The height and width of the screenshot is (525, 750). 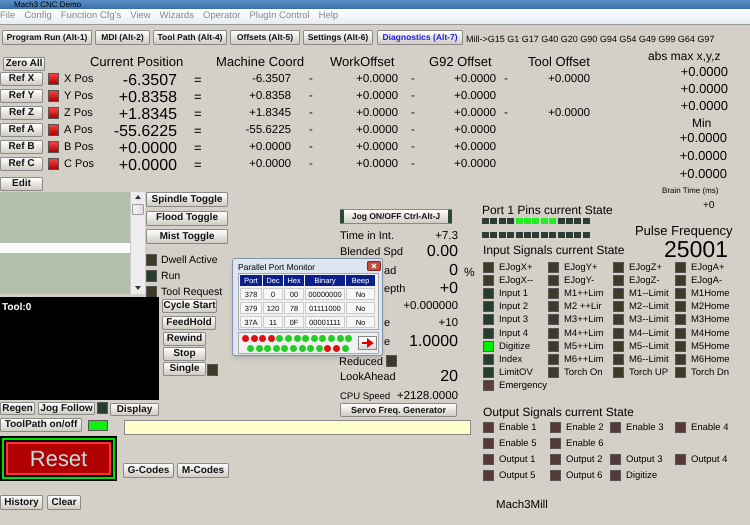 I want to click on input-label: Torch UP, so click(x=648, y=372).